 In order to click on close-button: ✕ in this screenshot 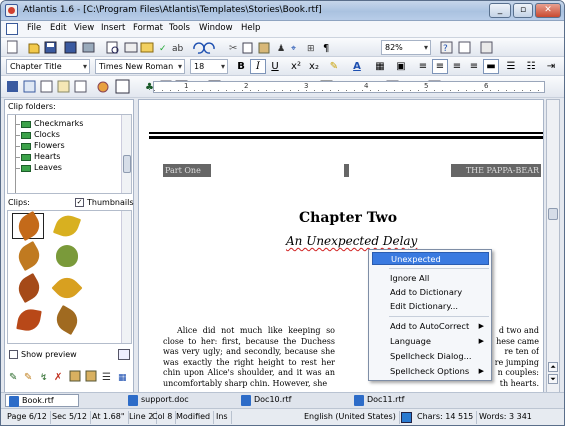, I will do `click(548, 10)`.